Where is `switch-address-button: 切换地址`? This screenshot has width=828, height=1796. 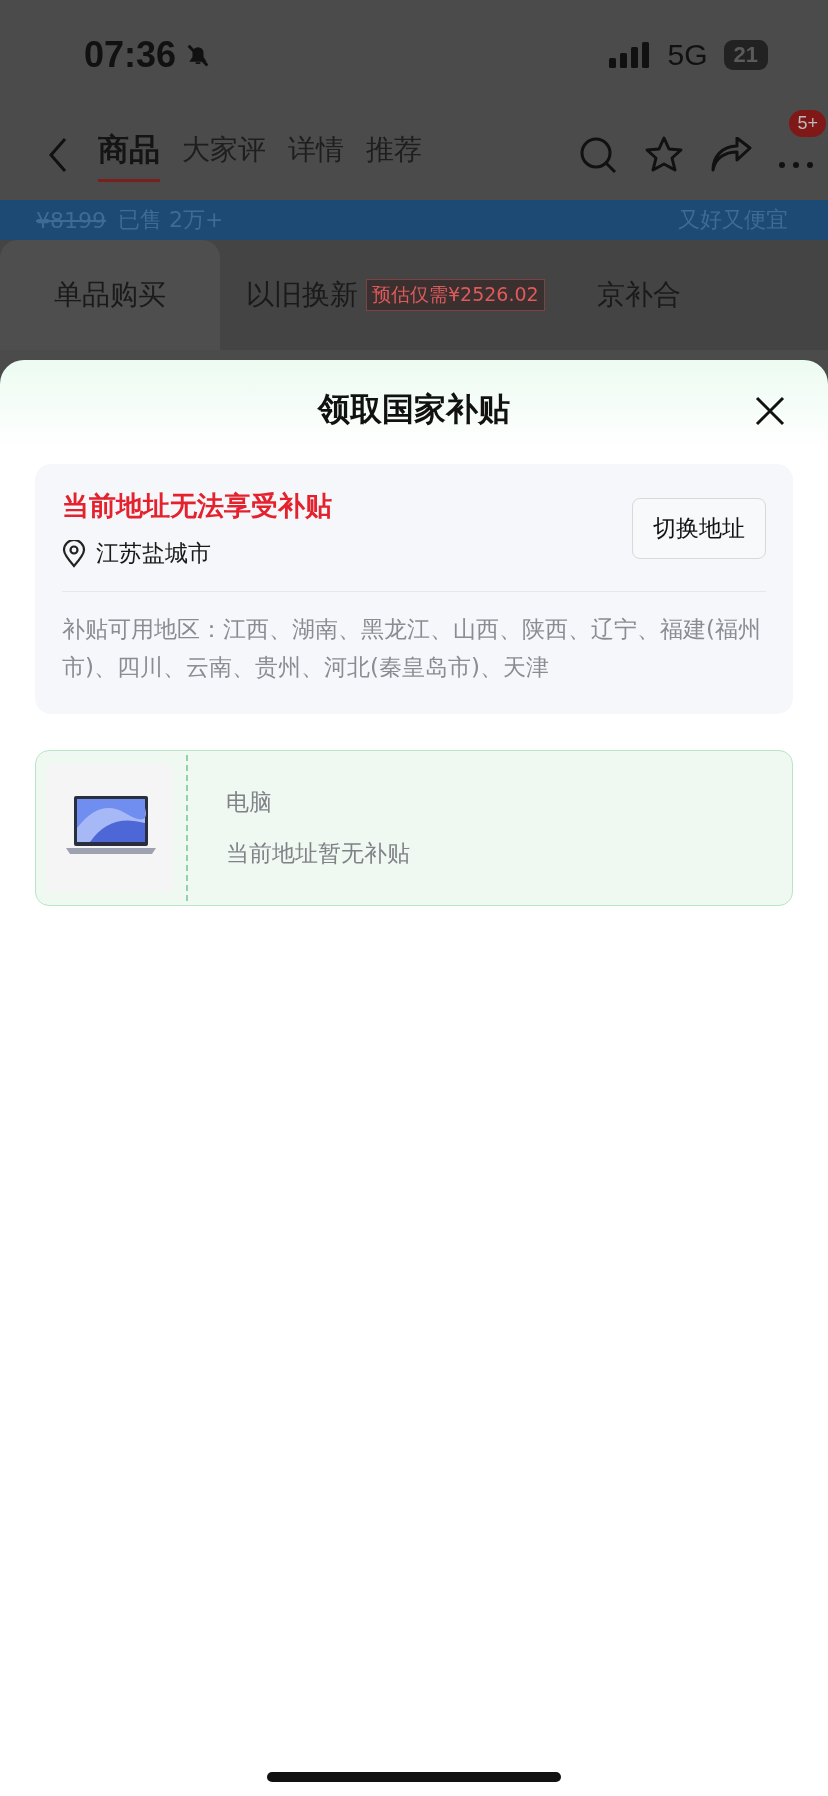 switch-address-button: 切换地址 is located at coordinates (699, 528).